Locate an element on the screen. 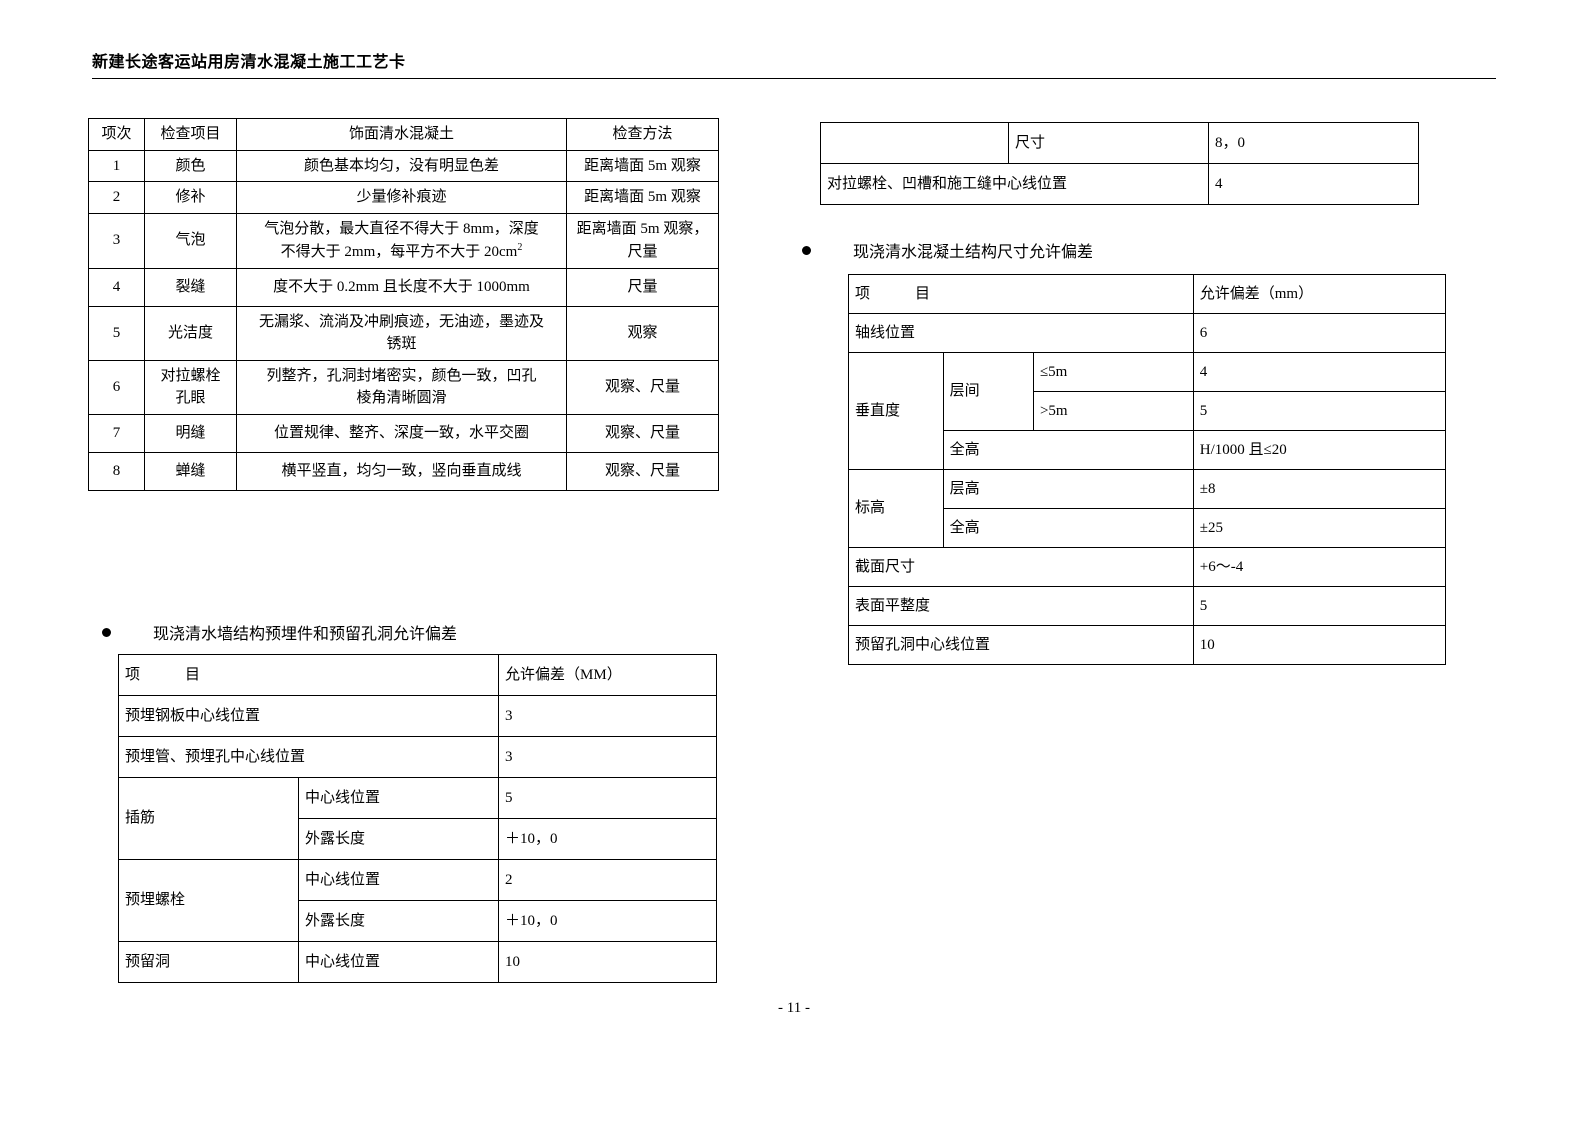 Image resolution: width=1588 pixels, height=1123 pixels. cell-content-line1: 无漏浆、流淌及冲刷痕迹，无油迹，墨迹及 is located at coordinates (401, 321).